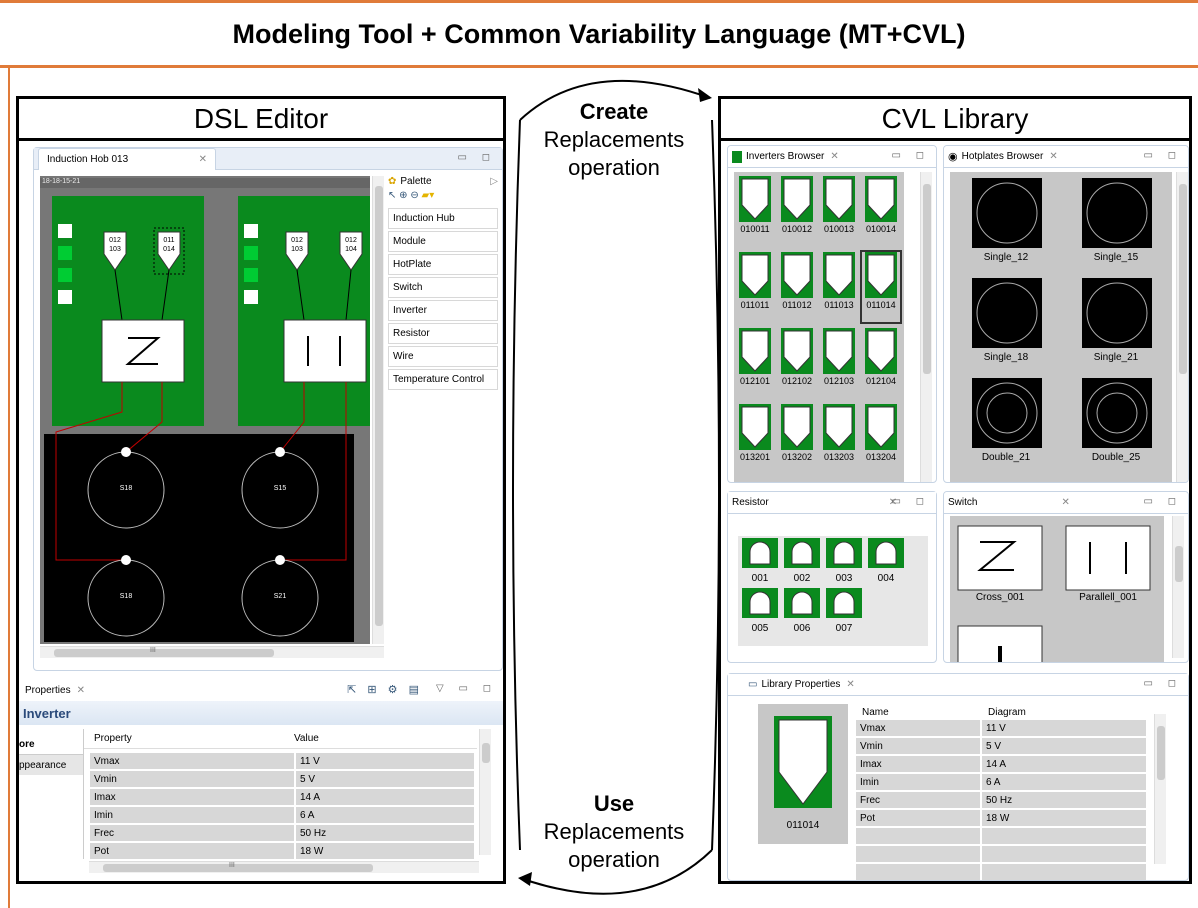 The image size is (1198, 908). Describe the element at coordinates (378, 410) in the screenshot. I see `canvas-vscroll` at that location.